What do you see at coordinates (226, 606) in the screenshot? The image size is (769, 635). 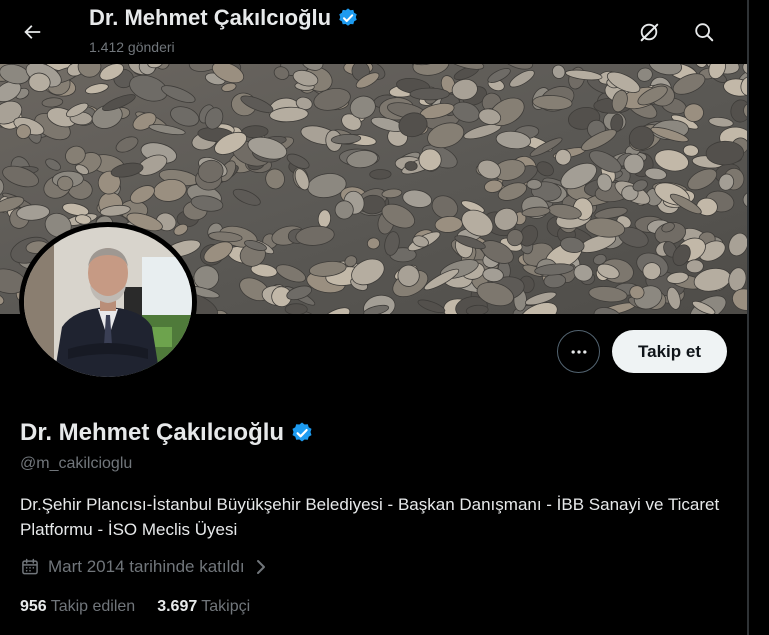 I see `followers-label: Takipçi` at bounding box center [226, 606].